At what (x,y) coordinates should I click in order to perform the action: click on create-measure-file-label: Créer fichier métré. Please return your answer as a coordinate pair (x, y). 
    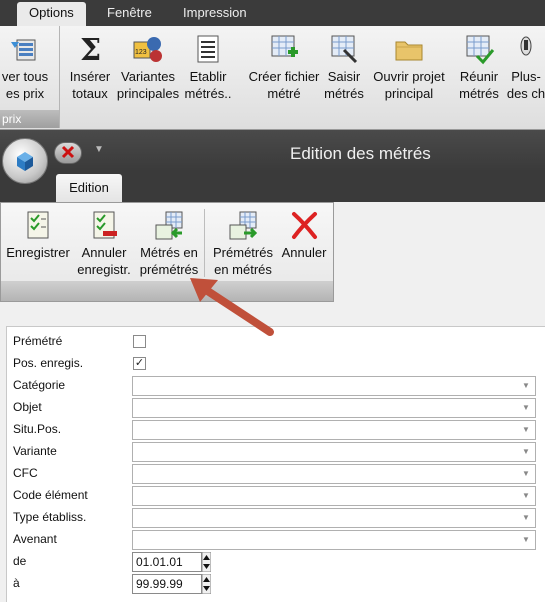
    Looking at the image, I should click on (284, 85).